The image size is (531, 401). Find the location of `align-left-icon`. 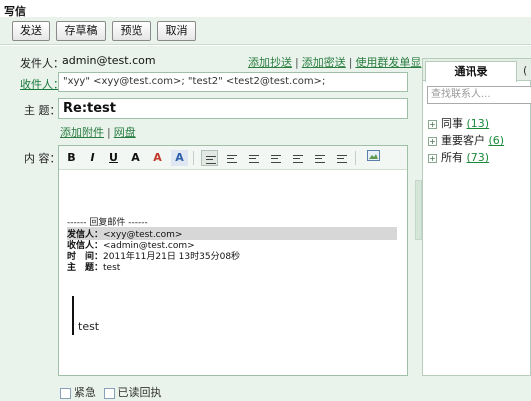

align-left-icon is located at coordinates (209, 158).